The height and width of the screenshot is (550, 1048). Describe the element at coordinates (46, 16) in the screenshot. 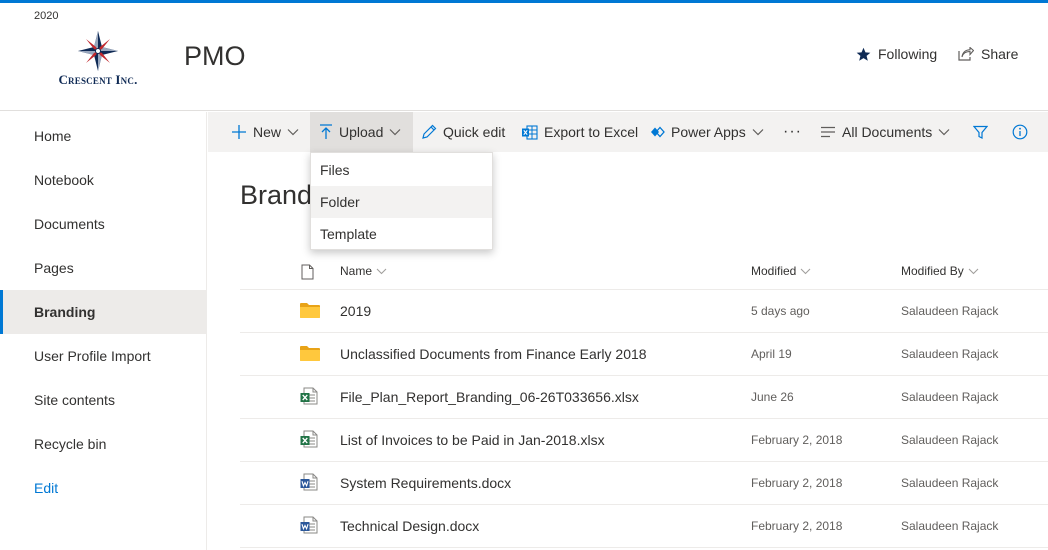

I see `year-label: 2020` at that location.